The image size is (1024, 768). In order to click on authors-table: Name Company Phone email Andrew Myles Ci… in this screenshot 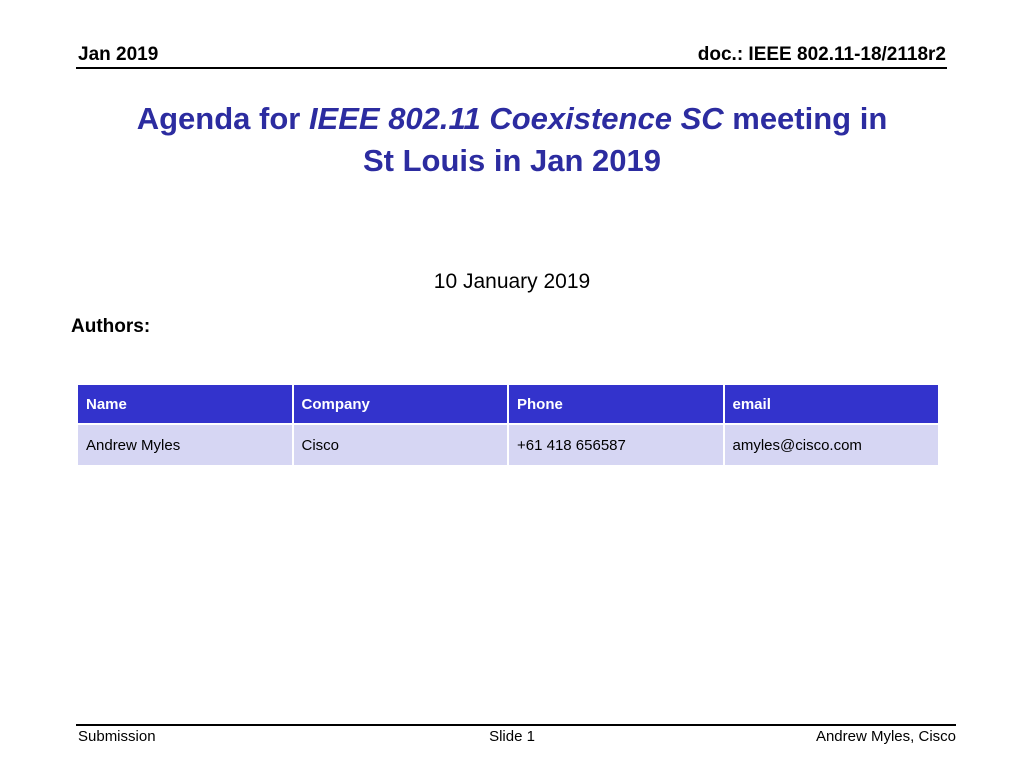, I will do `click(508, 425)`.